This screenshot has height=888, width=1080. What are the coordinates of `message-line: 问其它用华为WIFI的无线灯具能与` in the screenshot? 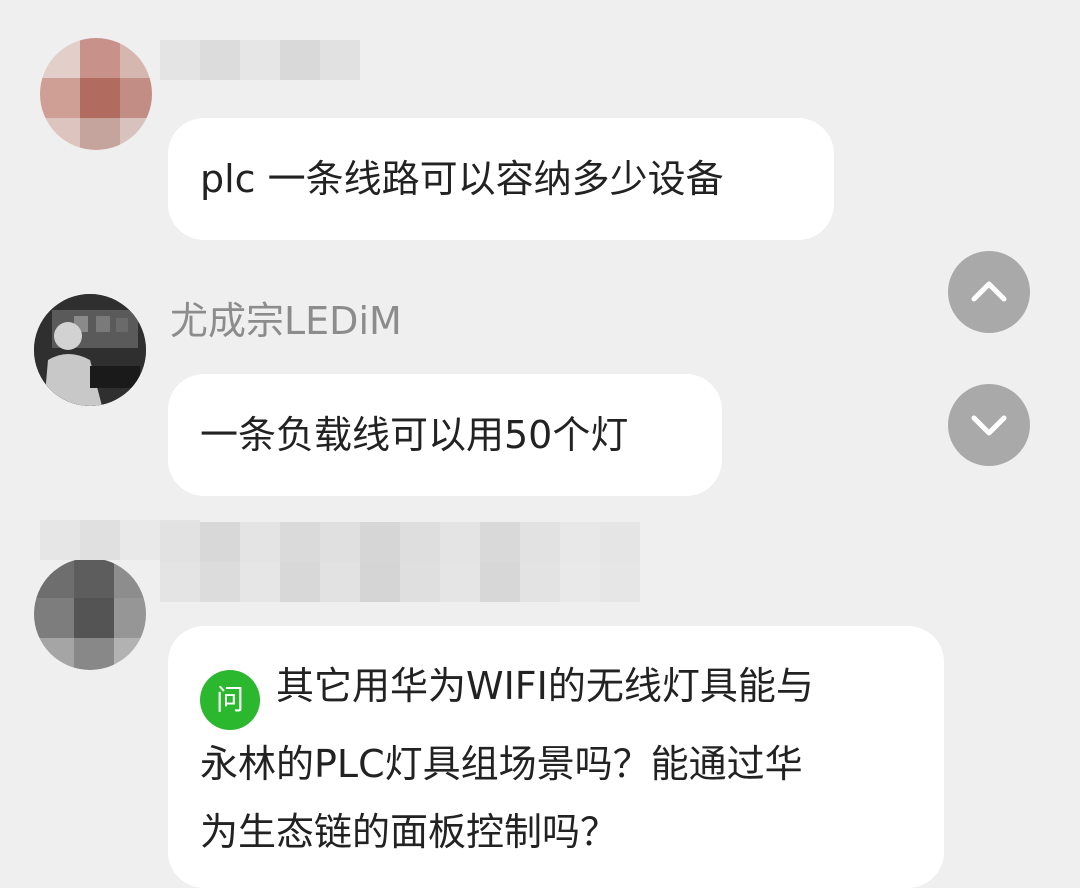 It's located at (556, 691).